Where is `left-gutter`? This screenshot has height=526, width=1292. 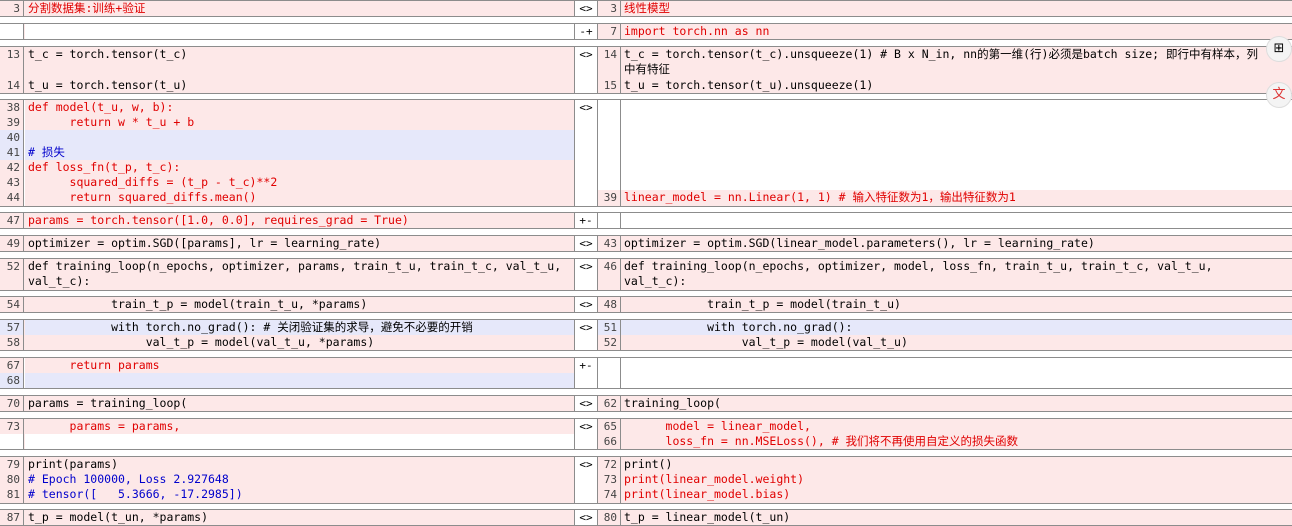
left-gutter is located at coordinates (12, 31).